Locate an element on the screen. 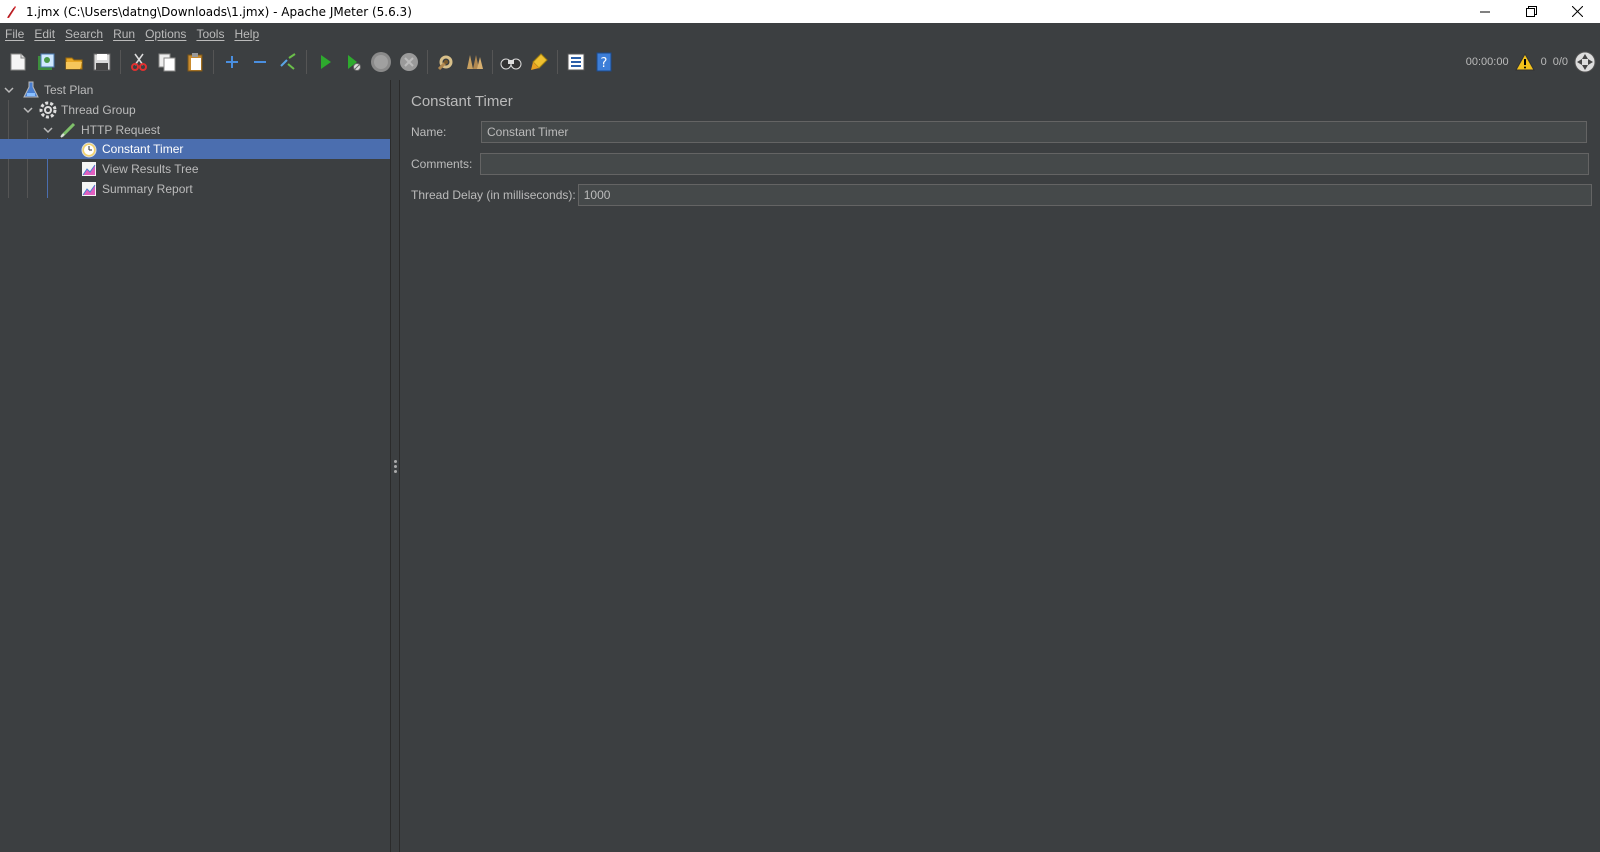 This screenshot has height=852, width=1600. paste-button is located at coordinates (195, 62).